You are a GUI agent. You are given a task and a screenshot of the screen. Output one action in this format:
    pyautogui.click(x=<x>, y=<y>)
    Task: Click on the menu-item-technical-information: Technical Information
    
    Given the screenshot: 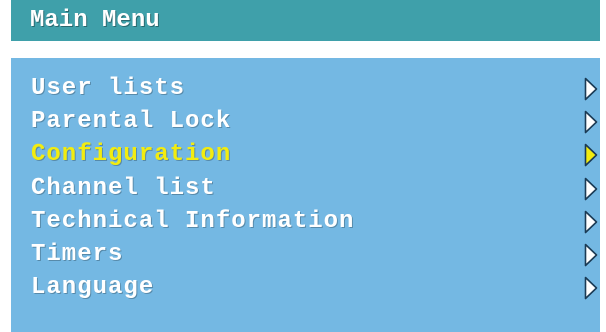 What is the action you would take?
    pyautogui.click(x=305, y=222)
    